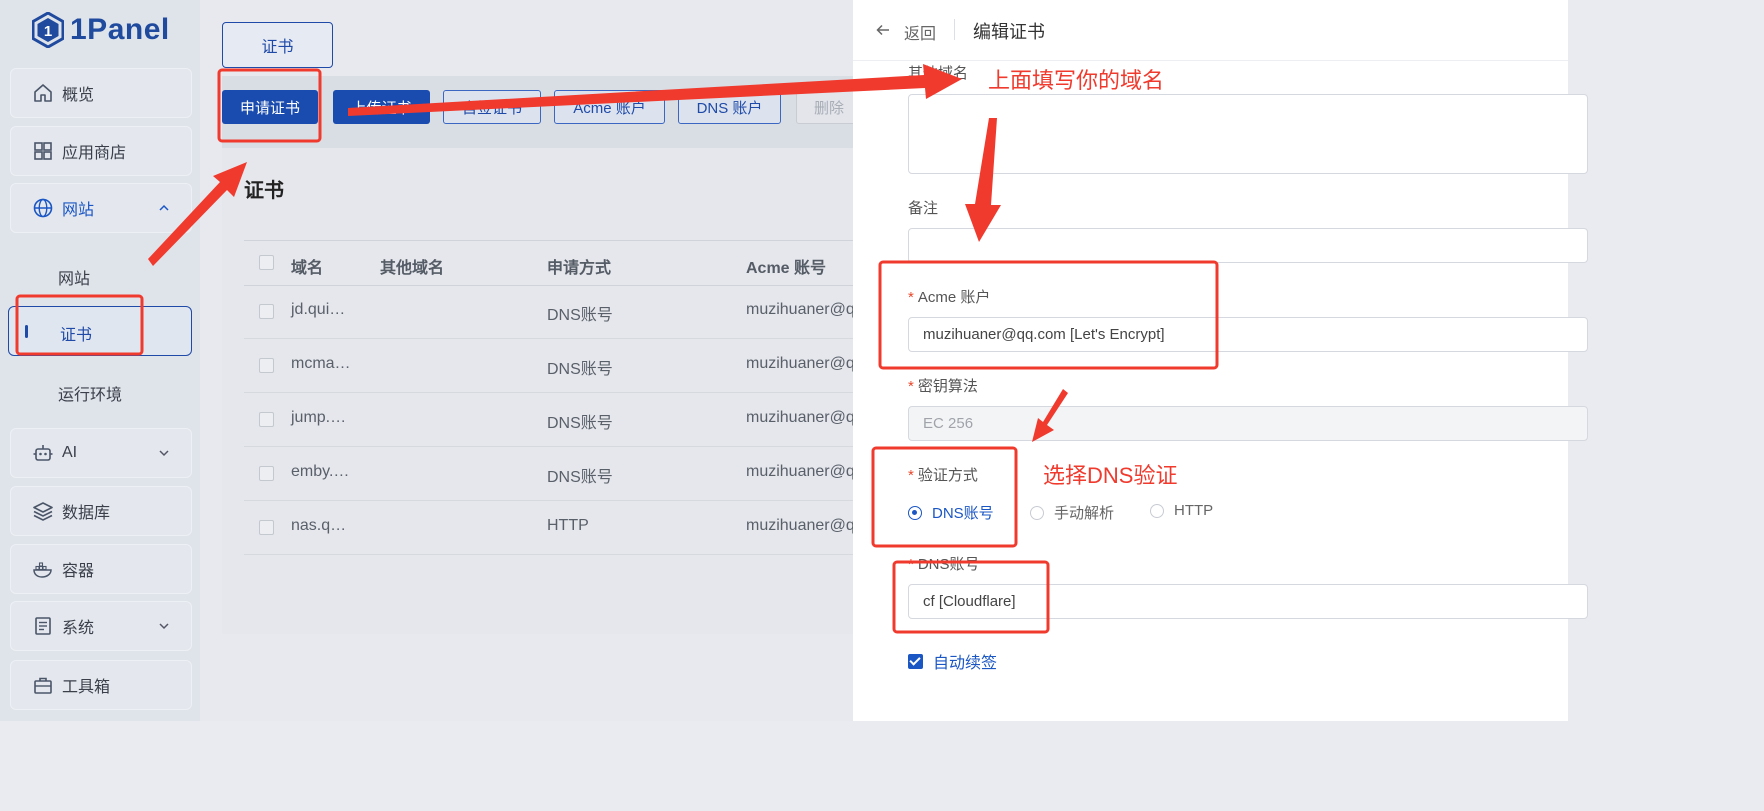 This screenshot has width=1764, height=811. I want to click on auto-renew-checkbox: 自动续签, so click(952, 661).